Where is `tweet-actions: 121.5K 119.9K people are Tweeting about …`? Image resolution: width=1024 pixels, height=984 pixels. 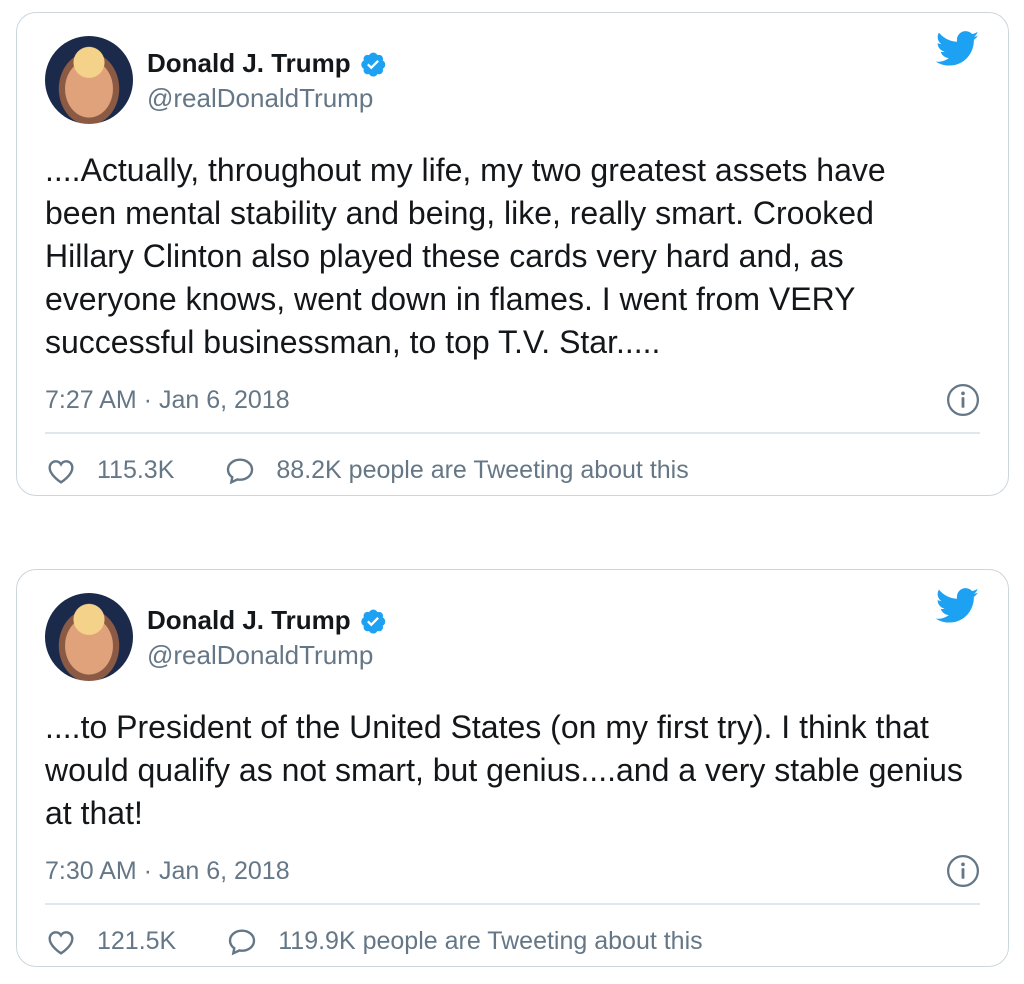 tweet-actions: 121.5K 119.9K people are Tweeting about … is located at coordinates (512, 942).